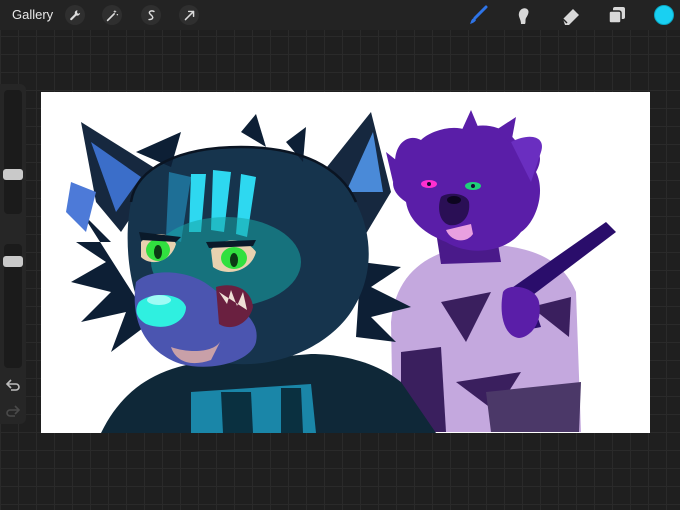 The height and width of the screenshot is (510, 680). I want to click on layers-icon, so click(616, 15).